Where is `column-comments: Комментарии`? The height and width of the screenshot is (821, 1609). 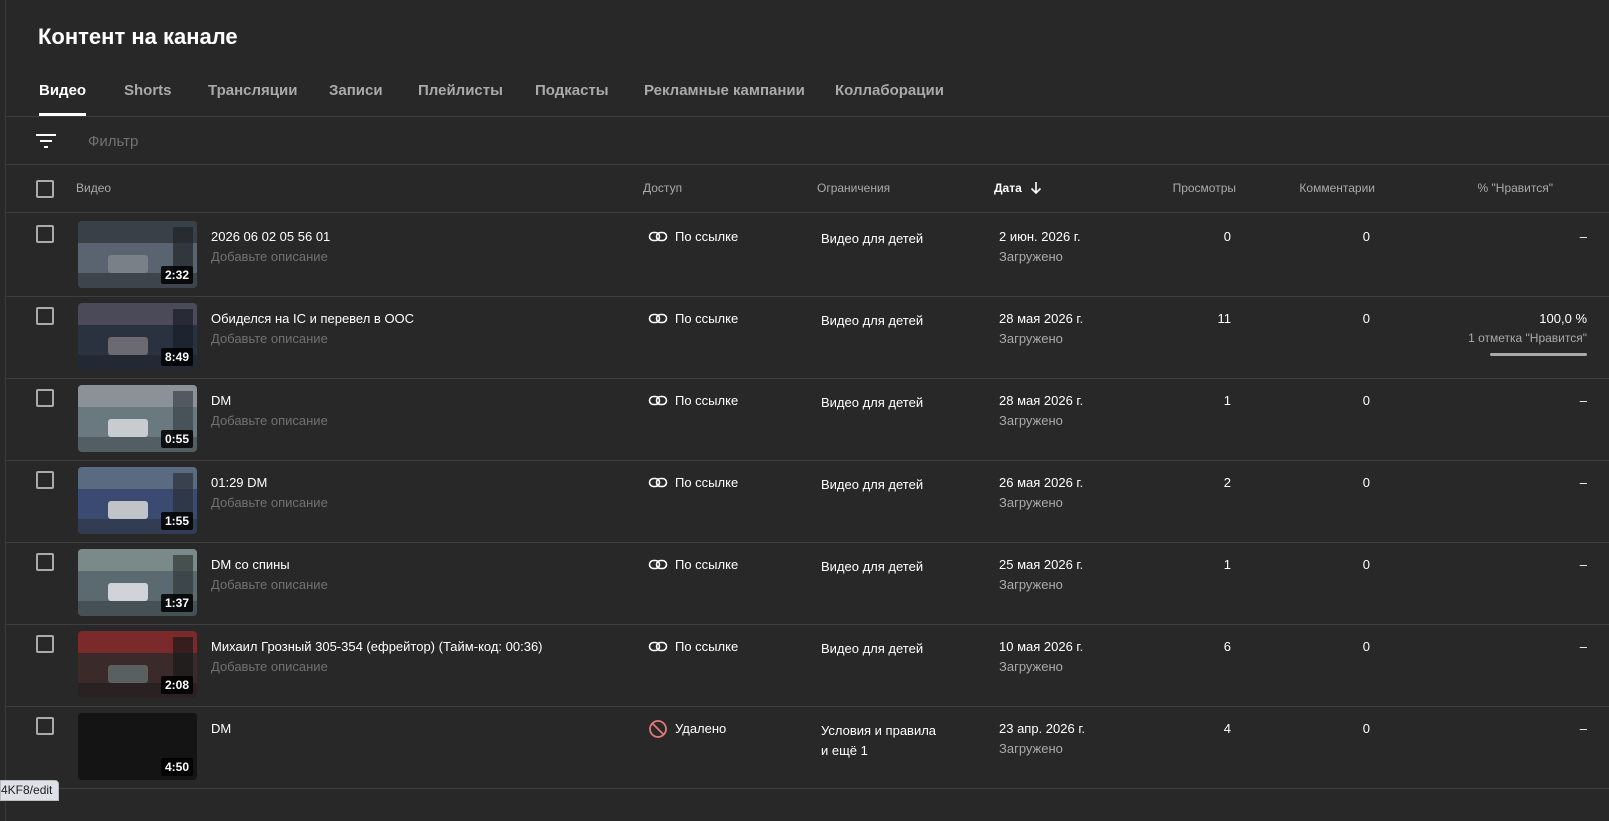 column-comments: Комментарии is located at coordinates (1337, 188).